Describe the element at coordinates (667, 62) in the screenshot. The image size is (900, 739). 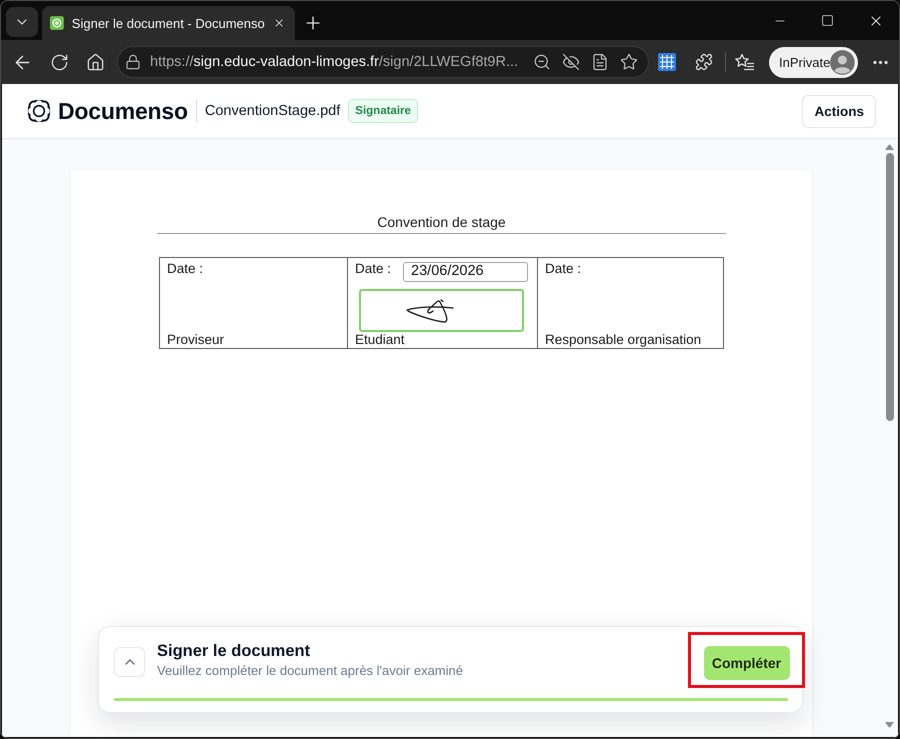
I see `app-grid-icon` at that location.